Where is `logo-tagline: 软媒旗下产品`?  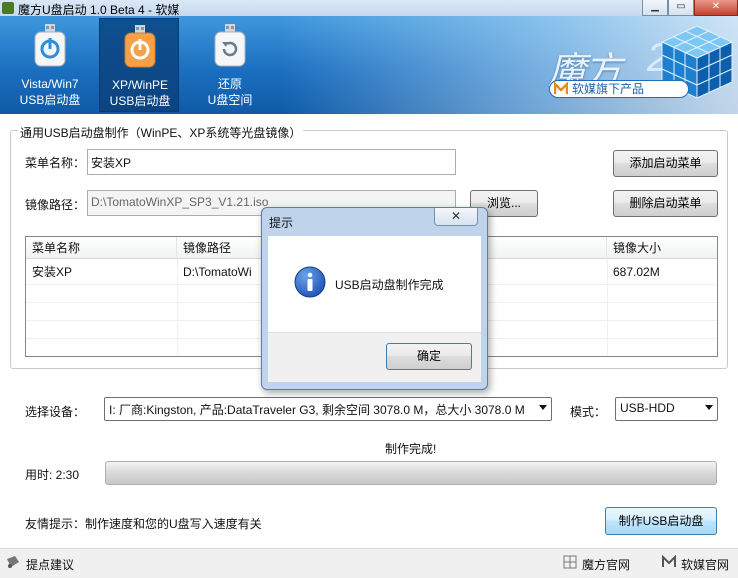 logo-tagline: 软媒旗下产品 is located at coordinates (608, 89).